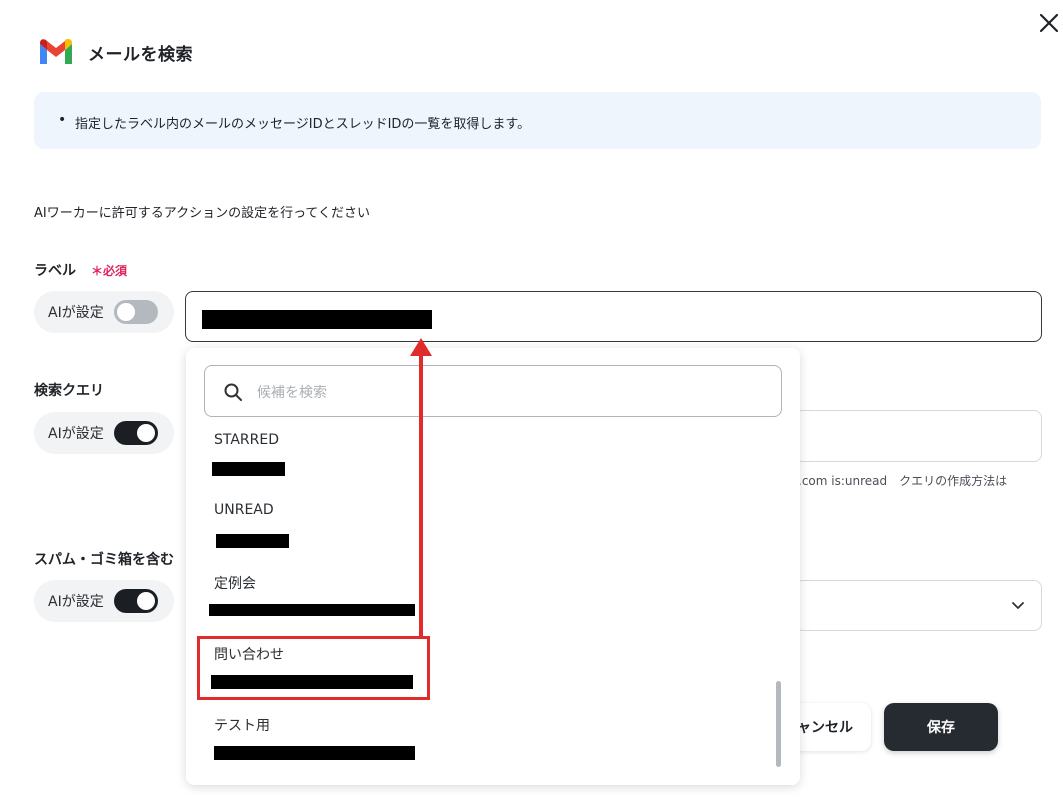 This screenshot has width=1063, height=802. Describe the element at coordinates (56, 52) in the screenshot. I see `gmail-logo` at that location.